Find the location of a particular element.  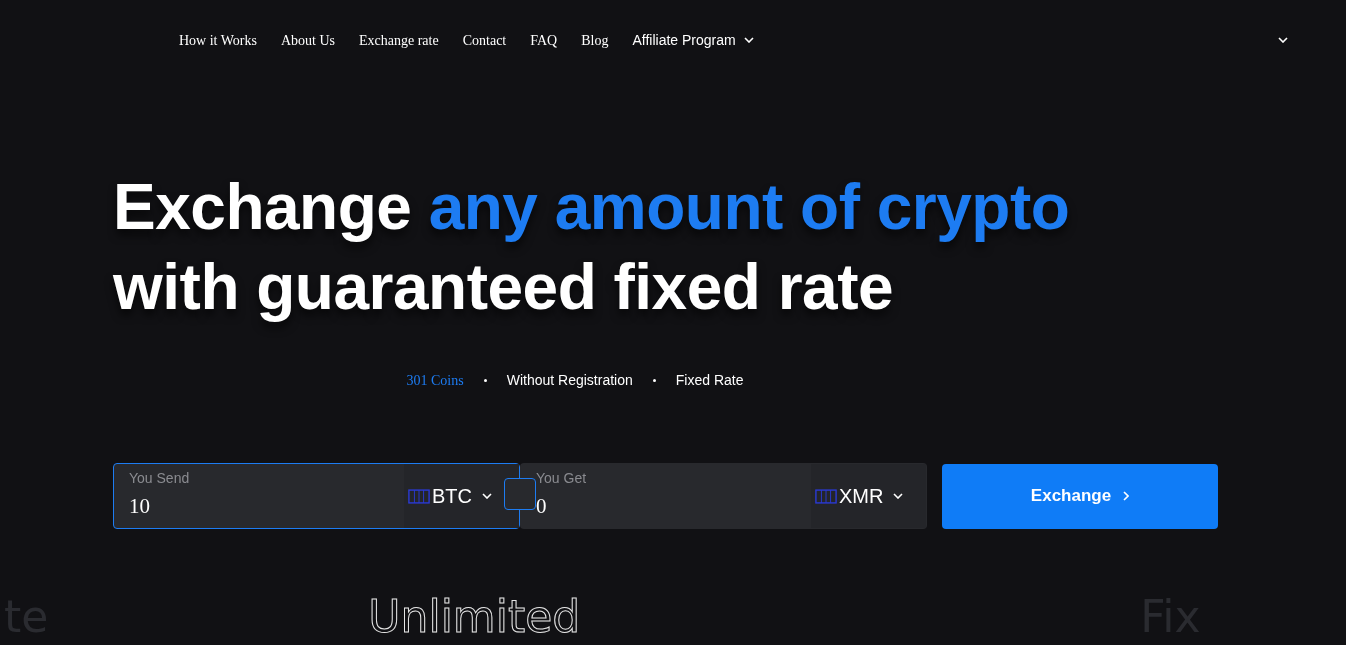

swap-button is located at coordinates (520, 494).